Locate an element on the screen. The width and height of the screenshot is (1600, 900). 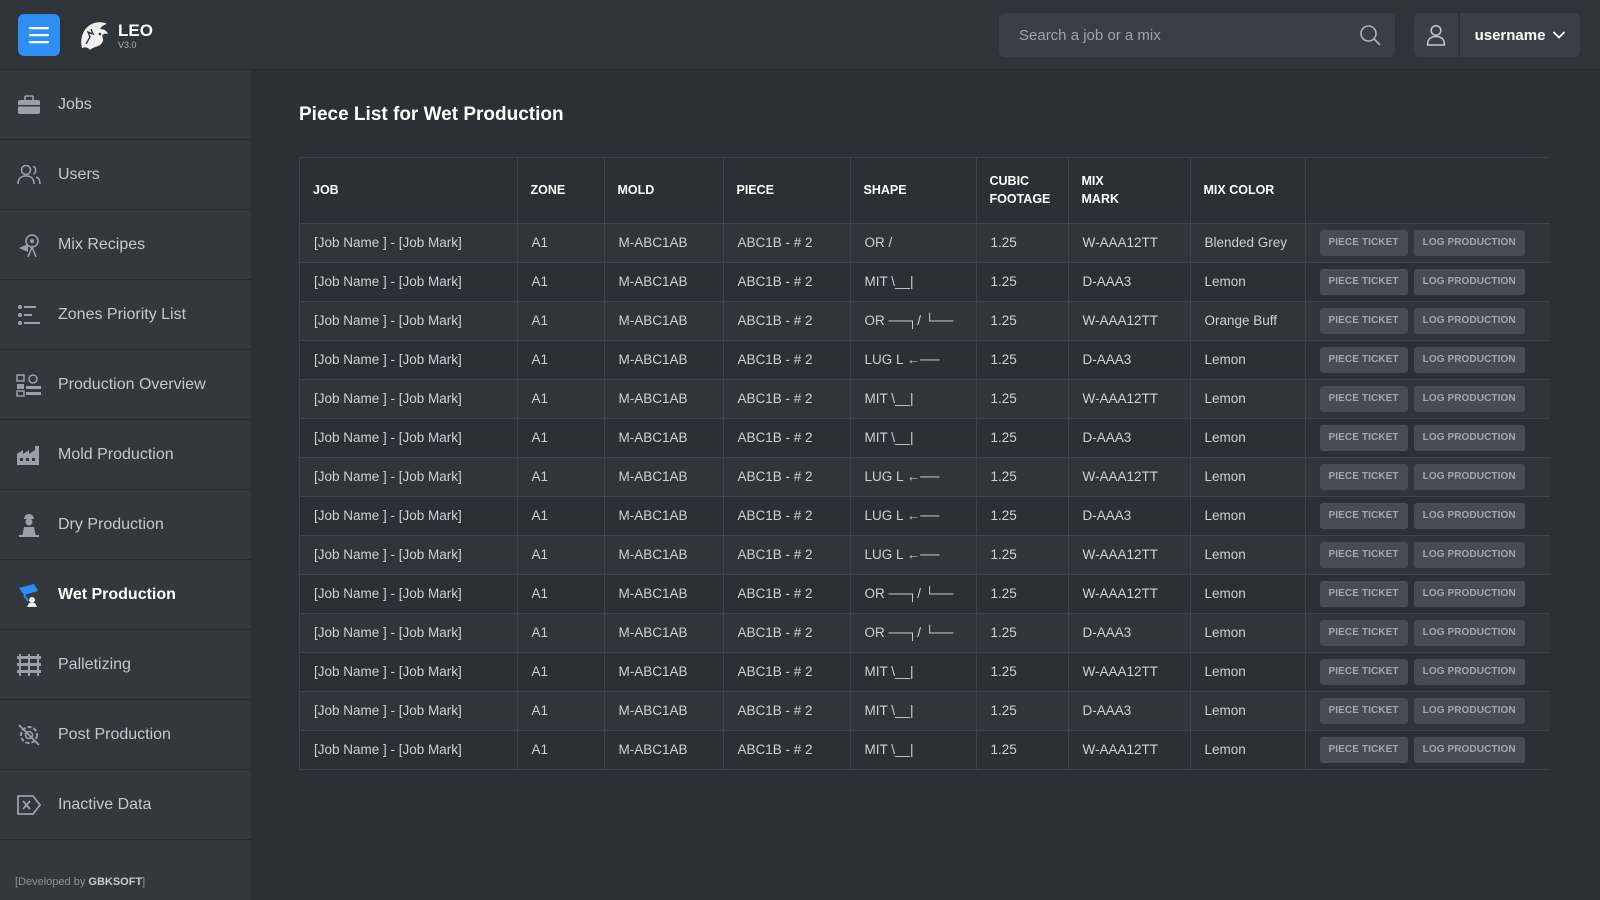
col-job: JOB is located at coordinates (409, 191).